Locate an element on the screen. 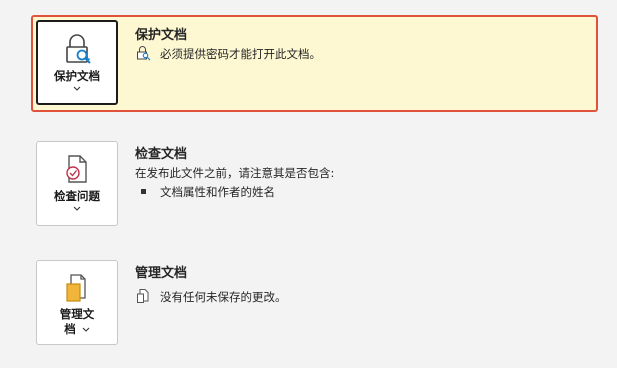  manage-document-button: 管理文 档 is located at coordinates (77, 302).